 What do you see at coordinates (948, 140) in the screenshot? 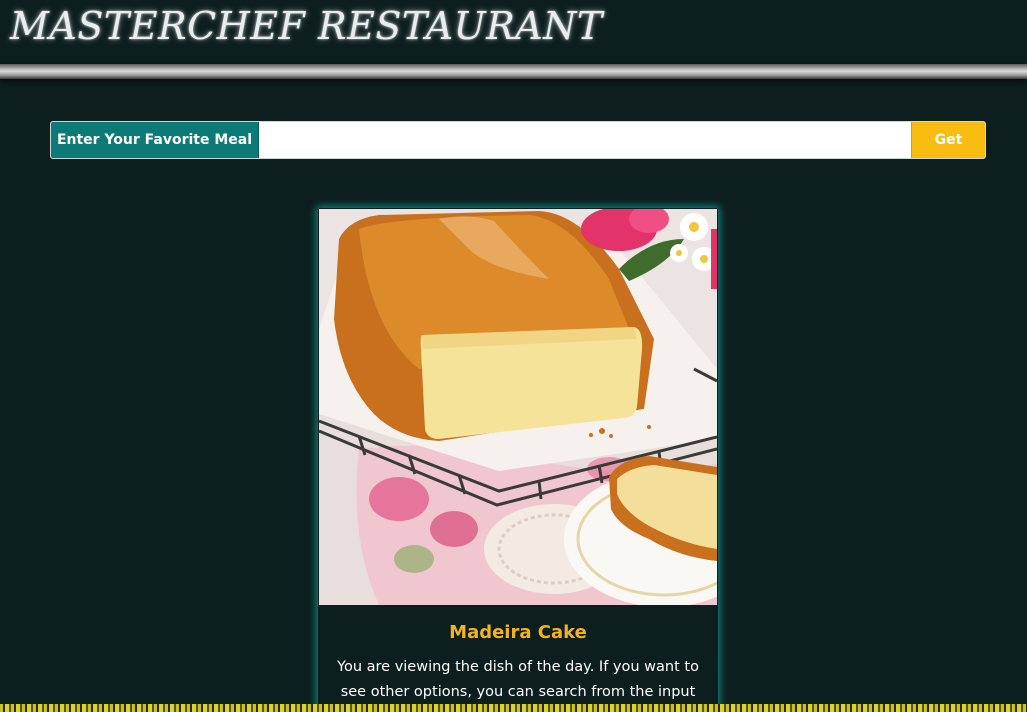
I see `get-button: Get` at bounding box center [948, 140].